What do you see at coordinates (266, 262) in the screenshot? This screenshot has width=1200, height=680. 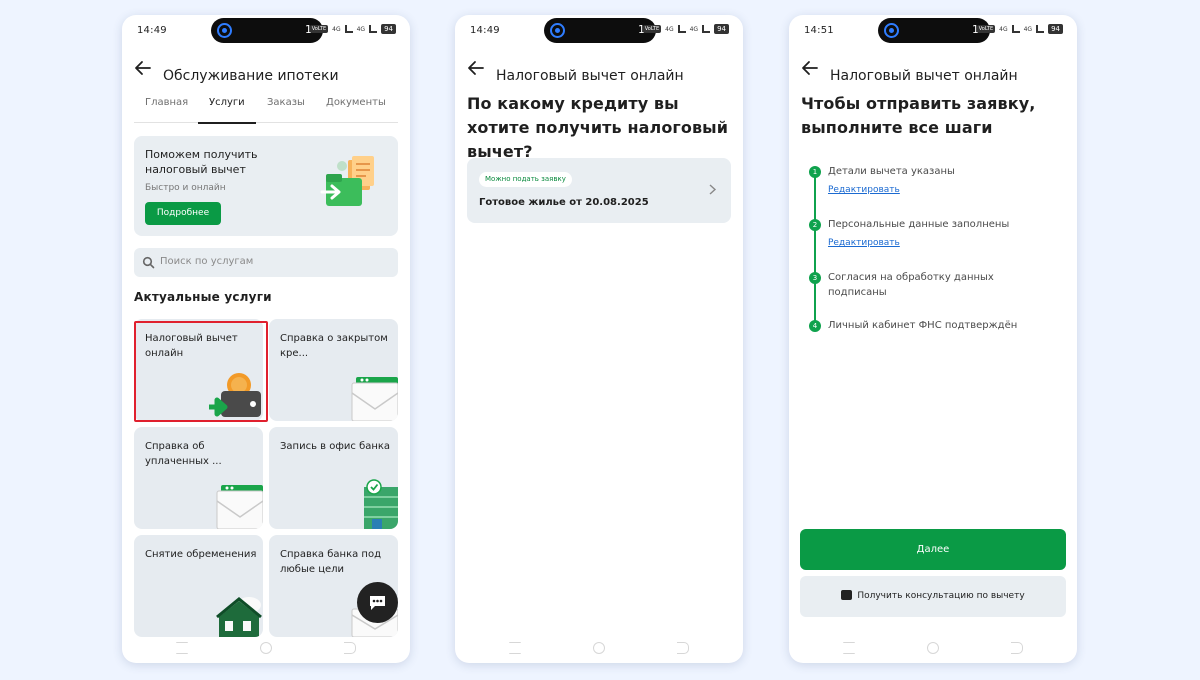 I see `search-bar: Поиск по услугам` at bounding box center [266, 262].